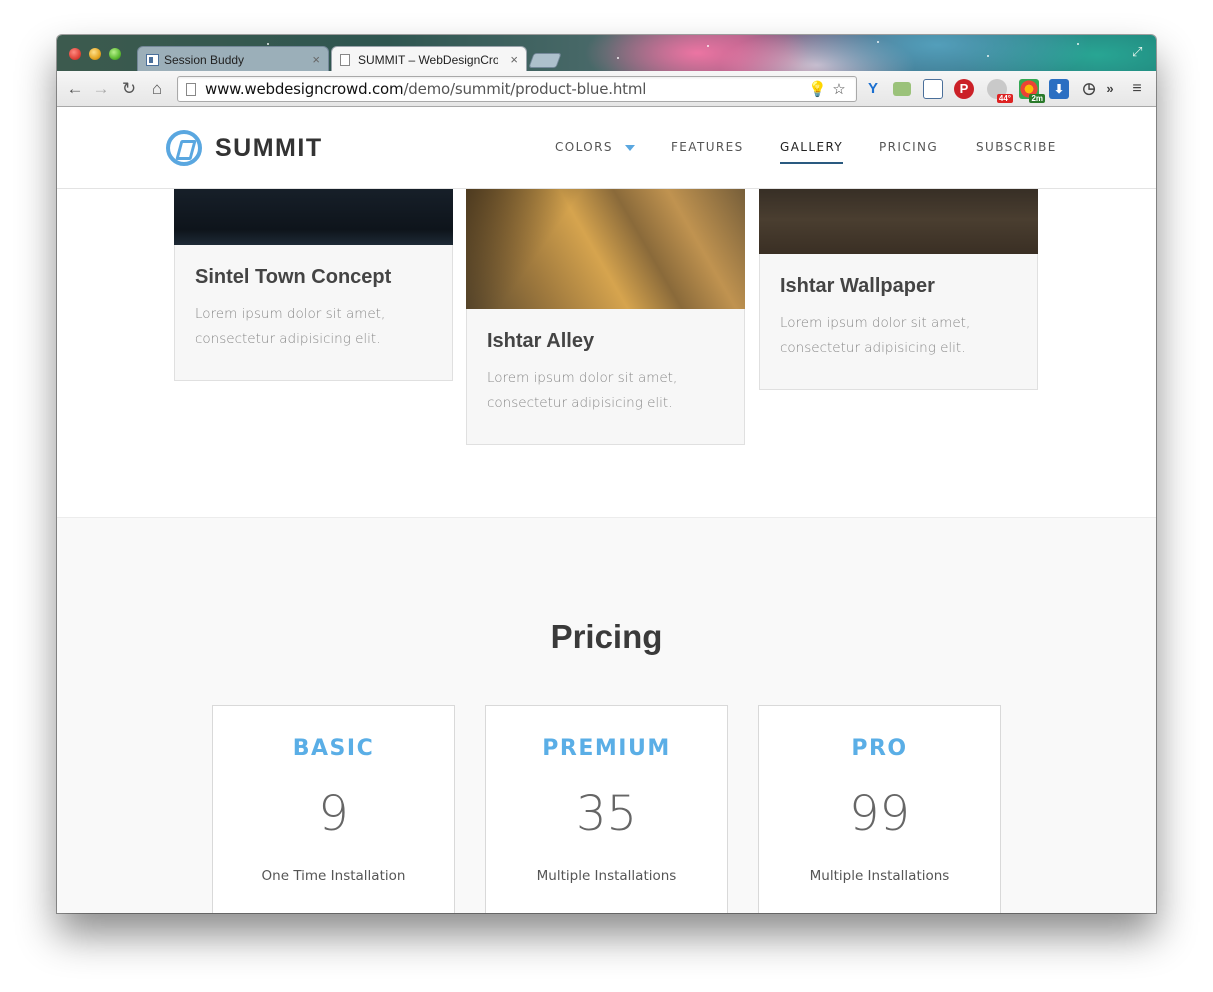  I want to click on timer-extension-icon: 2m, so click(1032, 91).